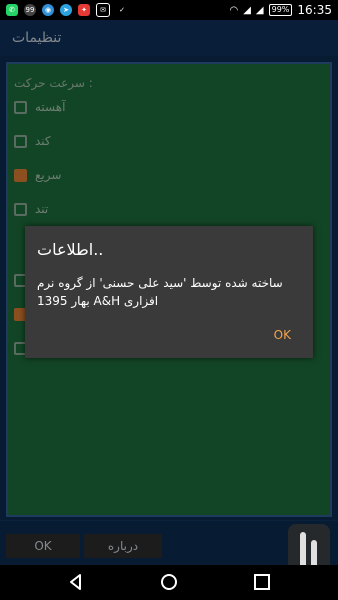  I want to click on clock: 16:35, so click(314, 10).